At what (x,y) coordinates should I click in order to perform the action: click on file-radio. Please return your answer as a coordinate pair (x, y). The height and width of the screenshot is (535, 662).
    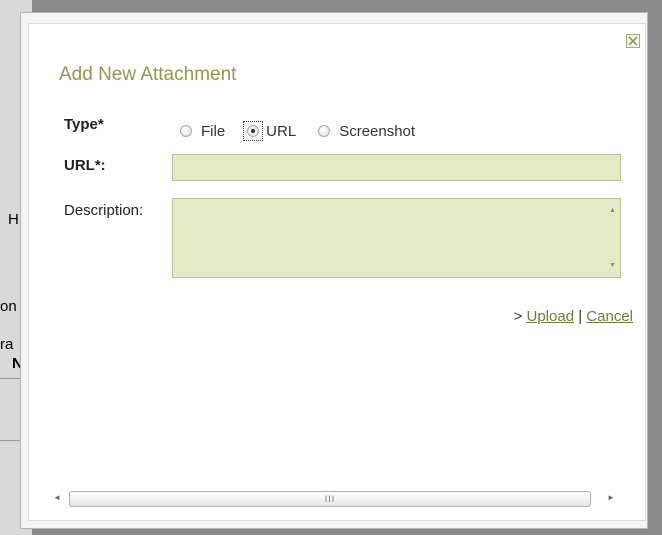
    Looking at the image, I should click on (186, 131).